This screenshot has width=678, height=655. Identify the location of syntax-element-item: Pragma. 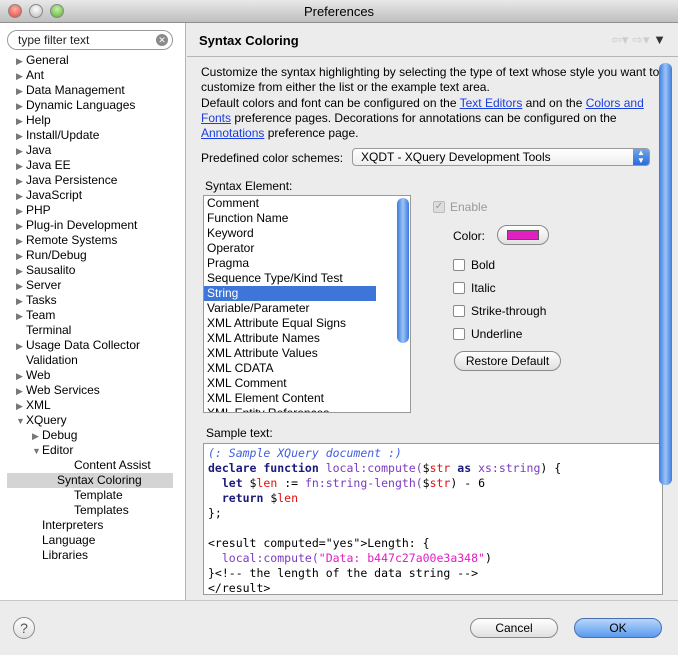
(290, 263).